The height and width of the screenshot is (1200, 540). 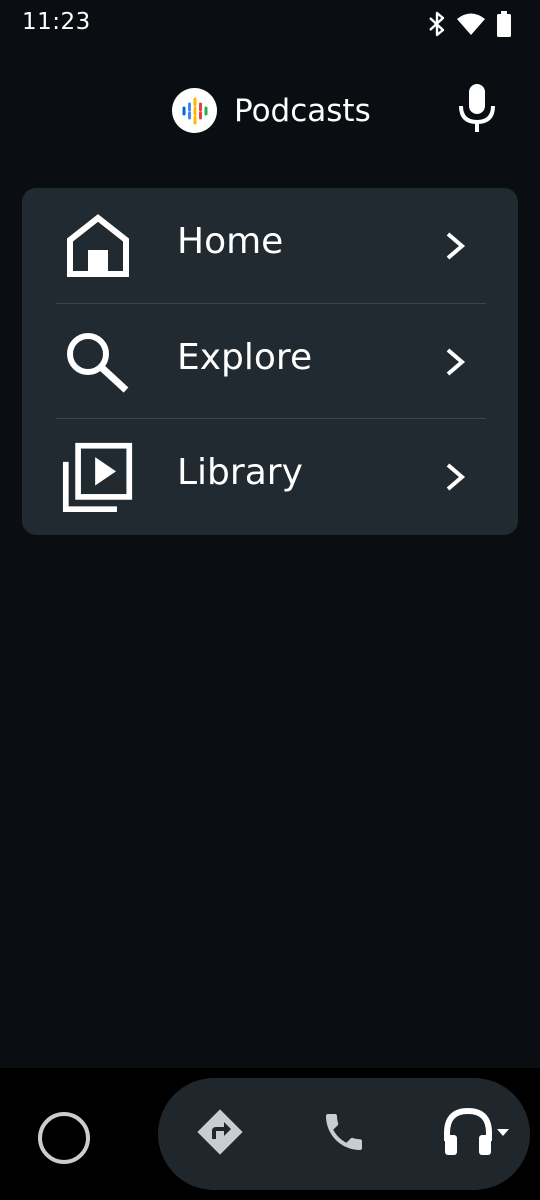 I want to click on app-title-group: Podcasts, so click(x=271, y=110).